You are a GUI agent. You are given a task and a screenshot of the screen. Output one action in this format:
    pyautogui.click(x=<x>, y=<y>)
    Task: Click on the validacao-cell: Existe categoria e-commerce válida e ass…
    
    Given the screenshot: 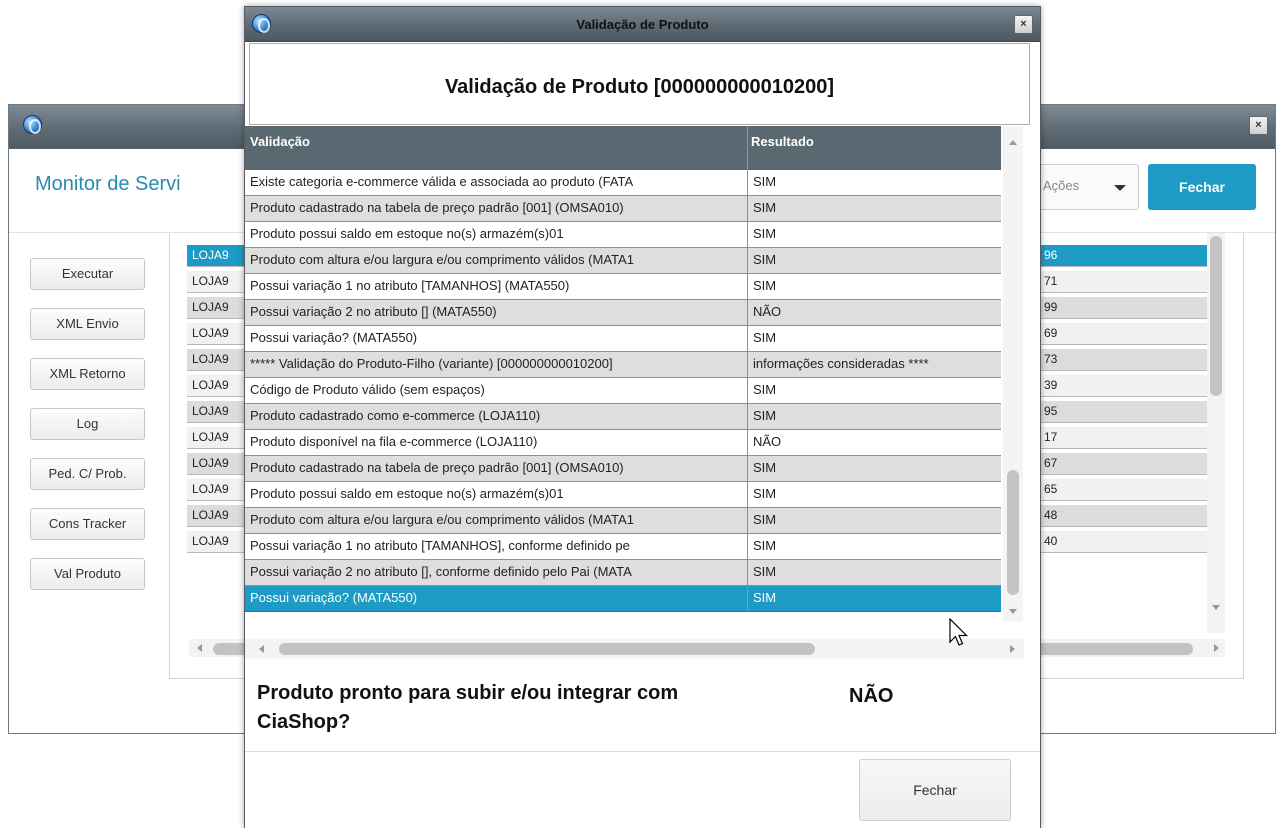 What is the action you would take?
    pyautogui.click(x=442, y=181)
    